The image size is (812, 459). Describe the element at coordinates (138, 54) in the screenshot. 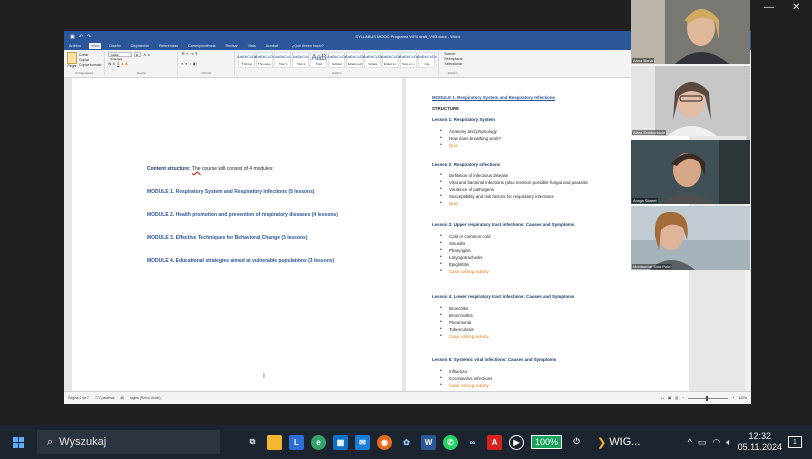

I see `font-size-select: 11` at that location.